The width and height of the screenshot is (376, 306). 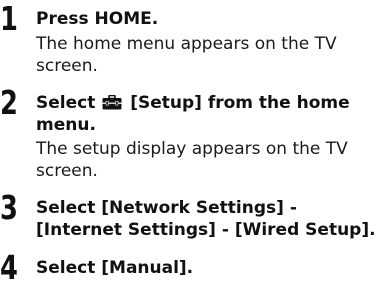 What do you see at coordinates (166, 208) in the screenshot?
I see `step-title-line: Select [Network Settings] -` at bounding box center [166, 208].